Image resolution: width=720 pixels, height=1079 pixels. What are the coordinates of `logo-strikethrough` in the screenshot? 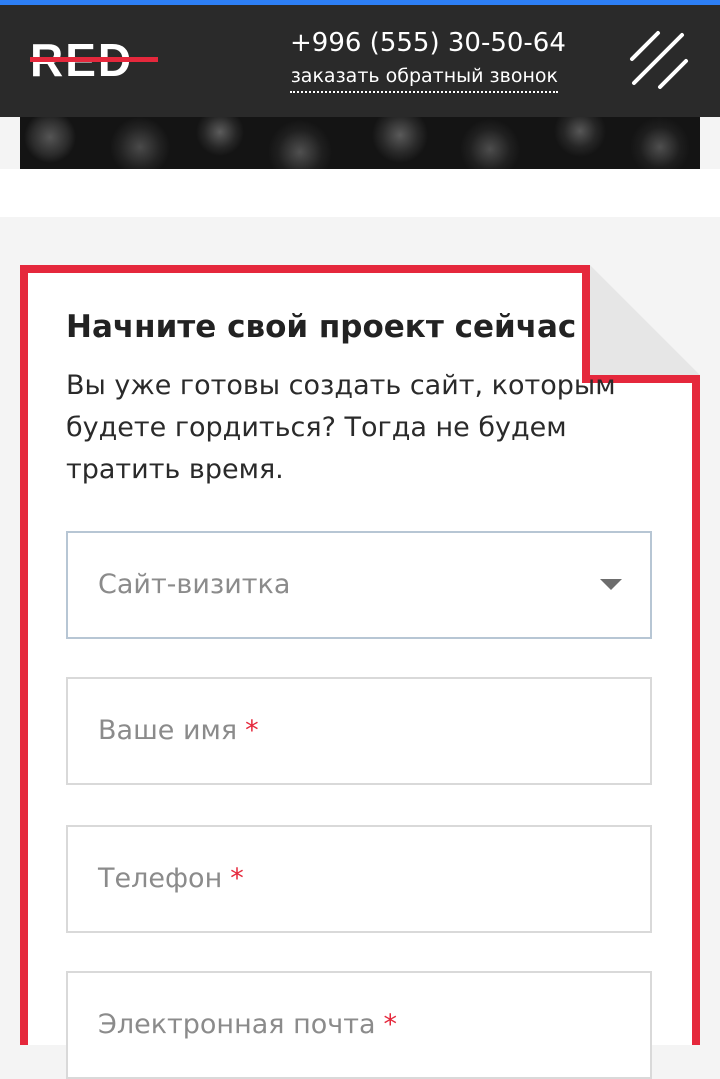 It's located at (94, 59).